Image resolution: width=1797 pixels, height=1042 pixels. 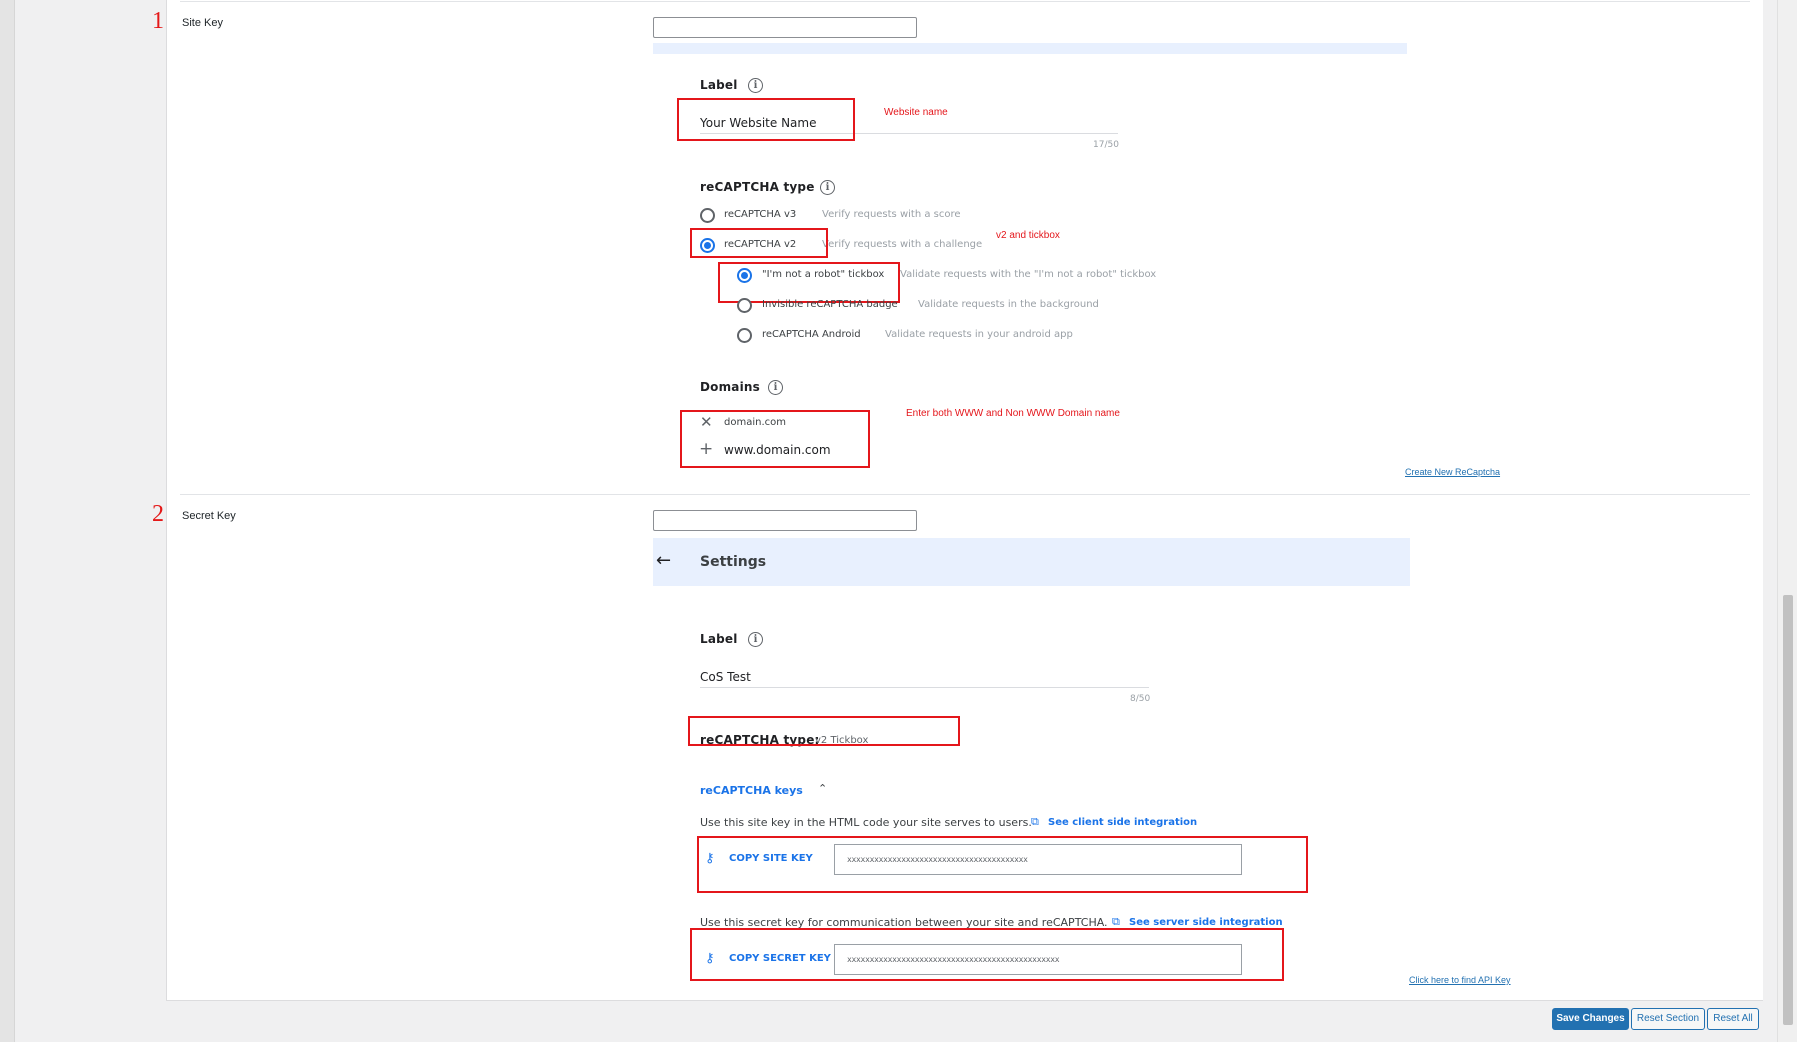 I want to click on highlight-tickbox, so click(x=809, y=282).